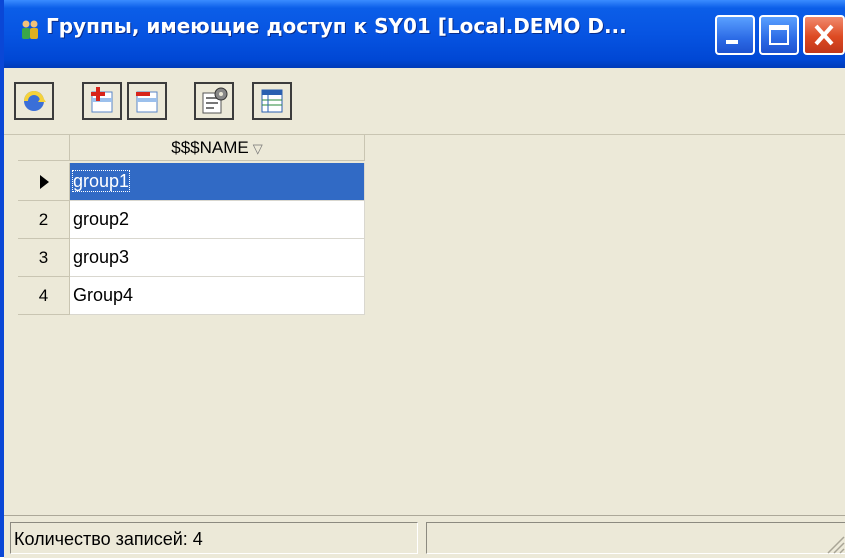 The image size is (845, 558). What do you see at coordinates (44, 296) in the screenshot?
I see `row-number: 4` at bounding box center [44, 296].